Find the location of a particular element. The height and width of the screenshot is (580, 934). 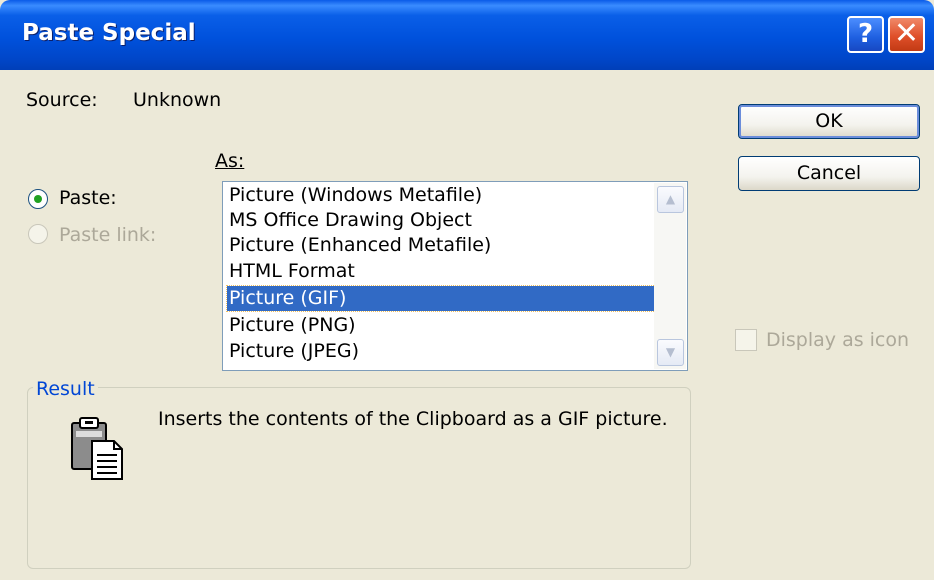

arrow-down-icon: ▼ is located at coordinates (670, 352).